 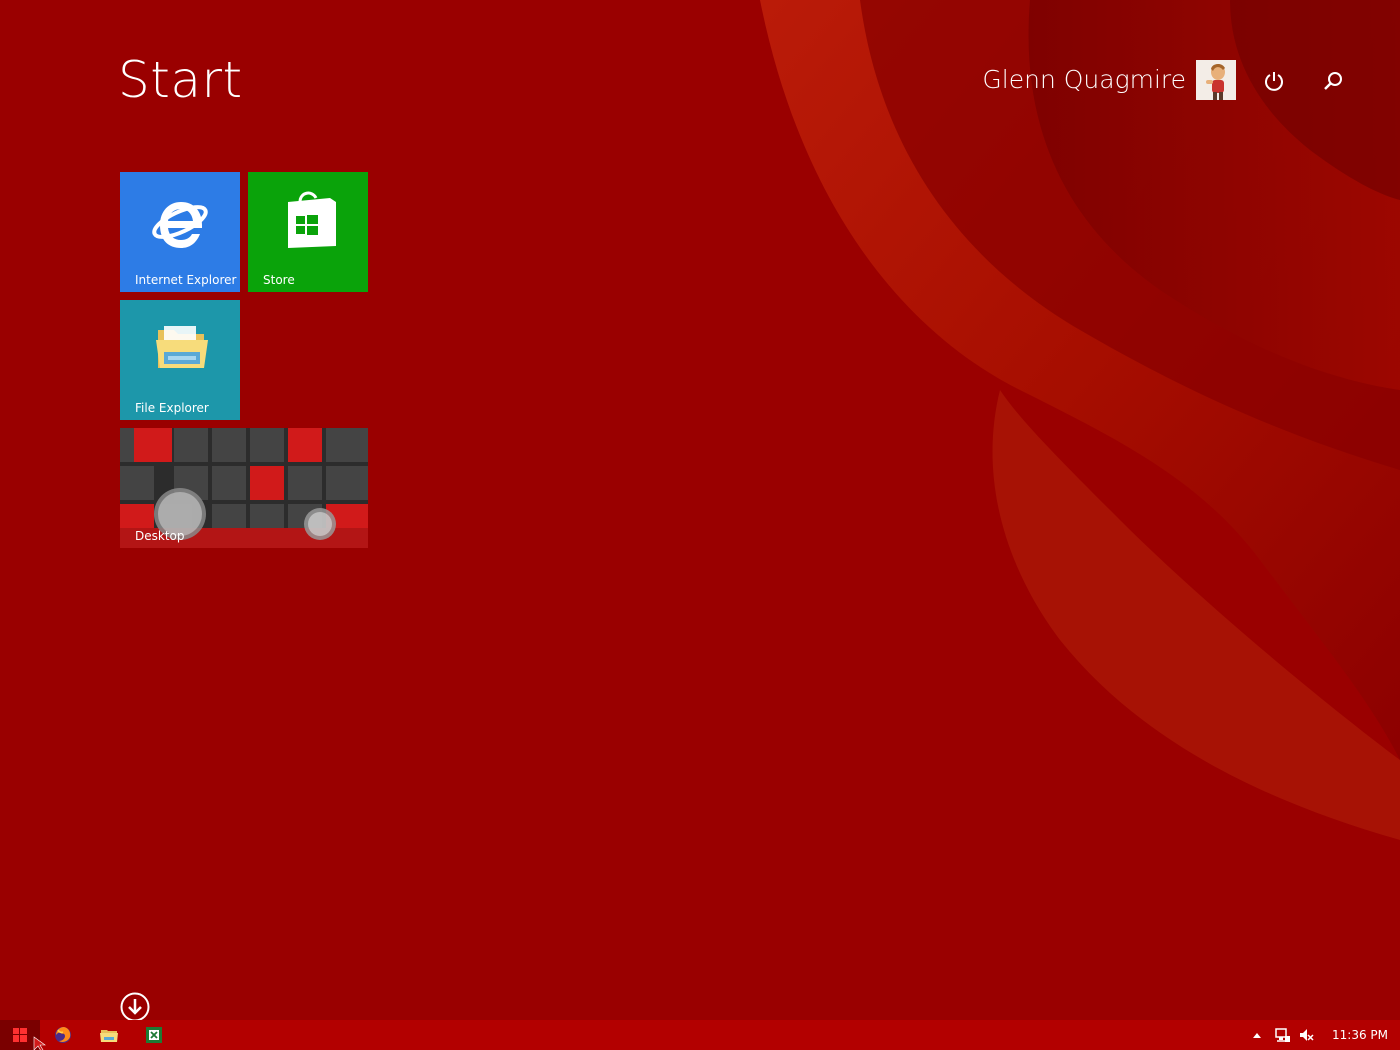 I want to click on volume-muted-icon, so click(x=1307, y=1035).